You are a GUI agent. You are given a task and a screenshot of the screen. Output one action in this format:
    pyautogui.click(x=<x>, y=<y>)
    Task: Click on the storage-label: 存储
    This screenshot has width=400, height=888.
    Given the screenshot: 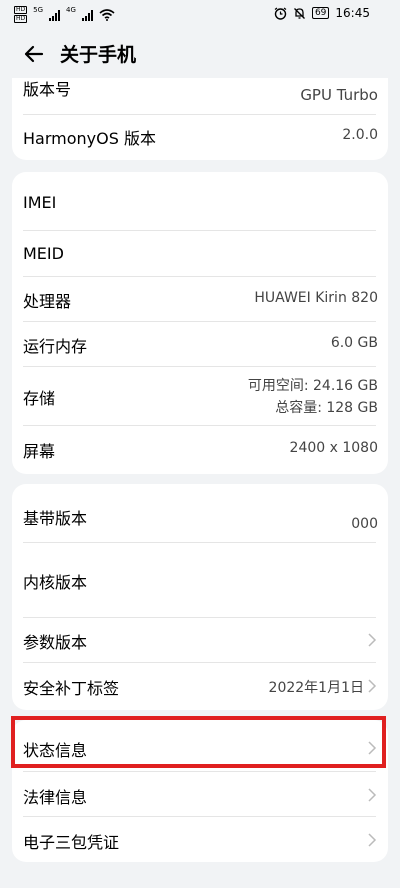 What is the action you would take?
    pyautogui.click(x=39, y=398)
    